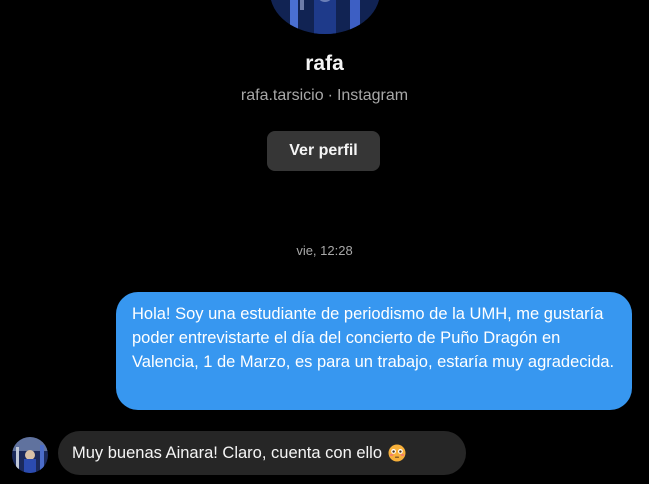 The height and width of the screenshot is (484, 649). Describe the element at coordinates (397, 453) in the screenshot. I see `flushed-face-emoji-icon` at that location.